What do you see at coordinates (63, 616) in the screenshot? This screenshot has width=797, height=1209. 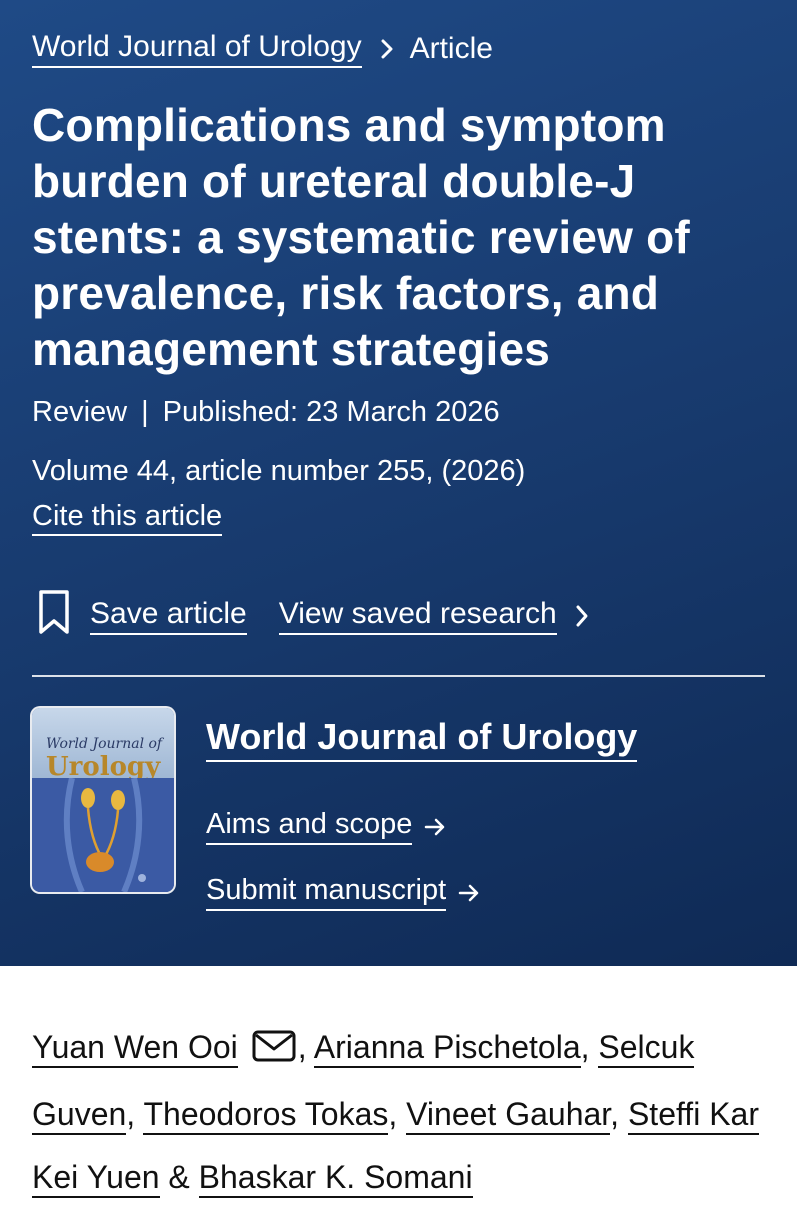 I see `bookmark-icon` at bounding box center [63, 616].